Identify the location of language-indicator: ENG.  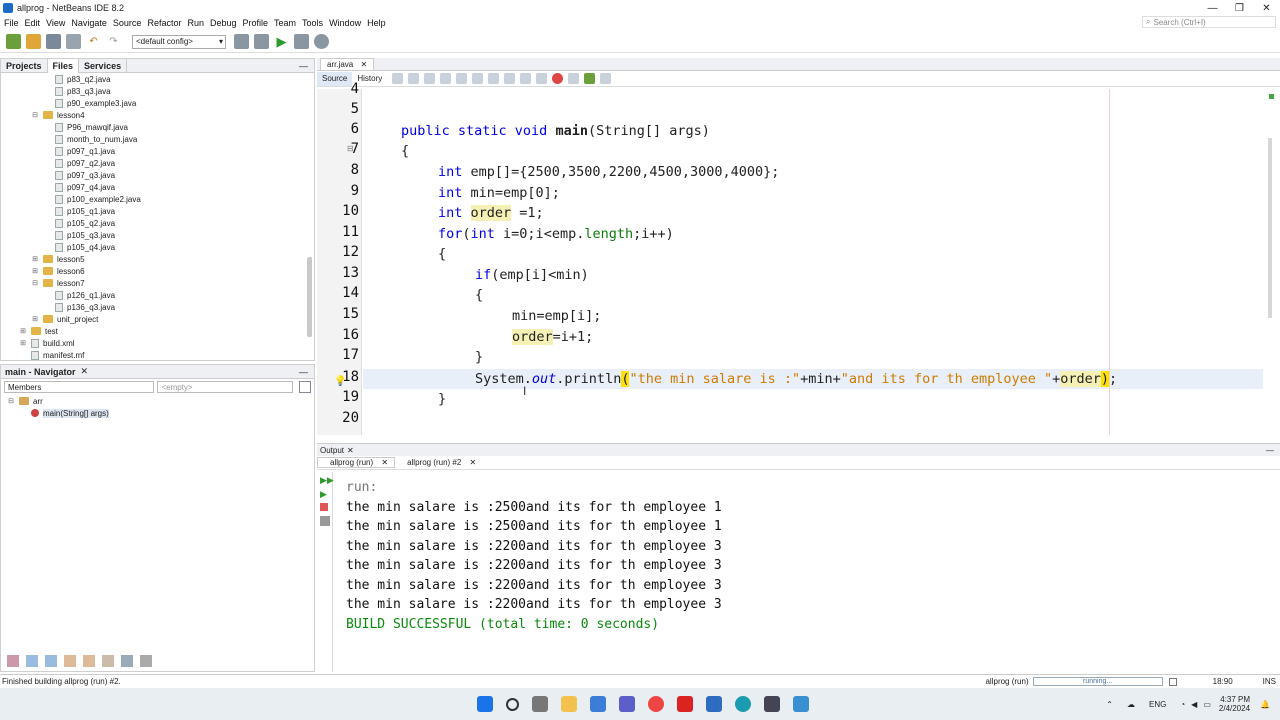
(1157, 704).